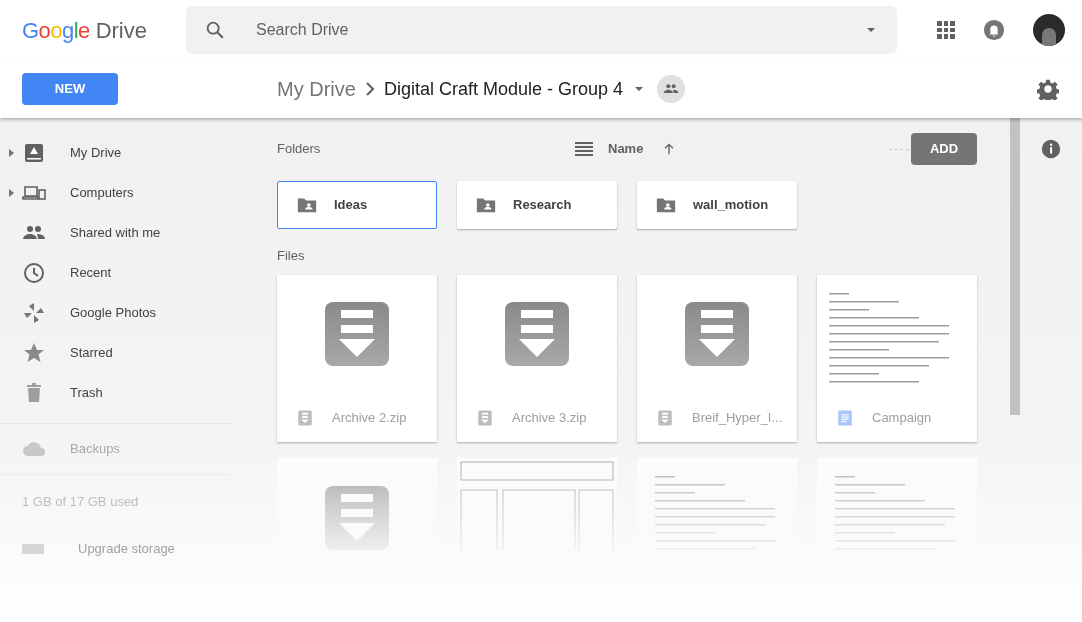 The width and height of the screenshot is (1082, 622). What do you see at coordinates (946, 30) in the screenshot?
I see `apps-grid-icon` at bounding box center [946, 30].